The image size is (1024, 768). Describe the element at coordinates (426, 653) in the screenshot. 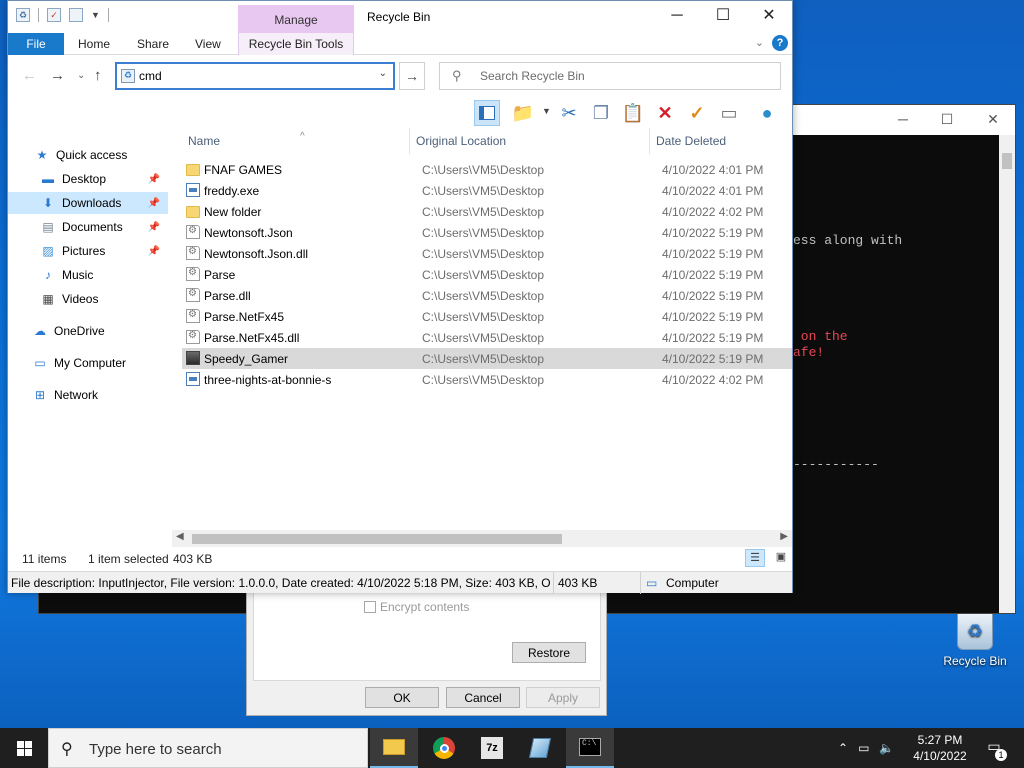

I see `properties-dialog: Encrypt contents Restore OK Cancel Apply` at that location.